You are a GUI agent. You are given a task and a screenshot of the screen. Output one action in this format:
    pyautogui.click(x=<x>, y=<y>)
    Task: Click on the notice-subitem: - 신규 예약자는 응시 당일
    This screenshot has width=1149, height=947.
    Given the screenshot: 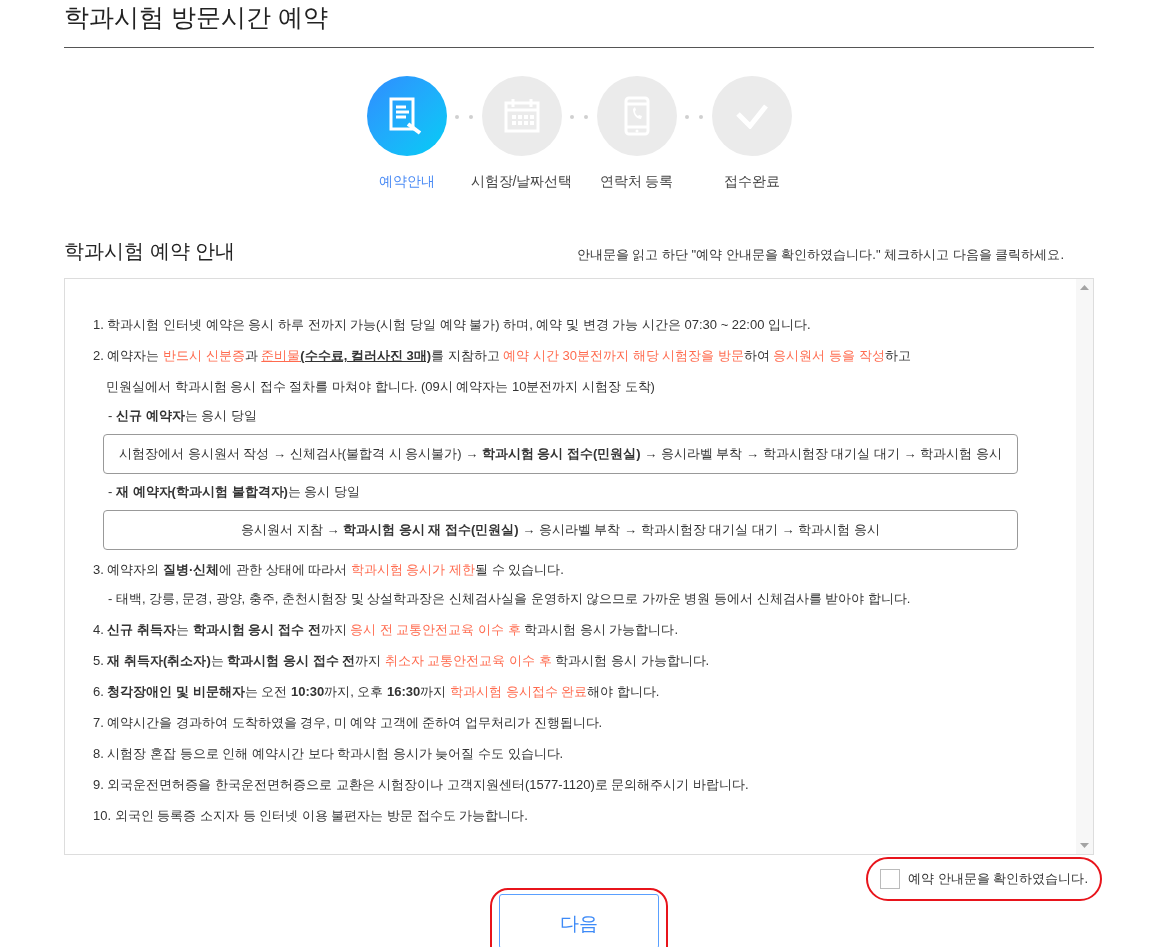 What is the action you would take?
    pyautogui.click(x=182, y=416)
    